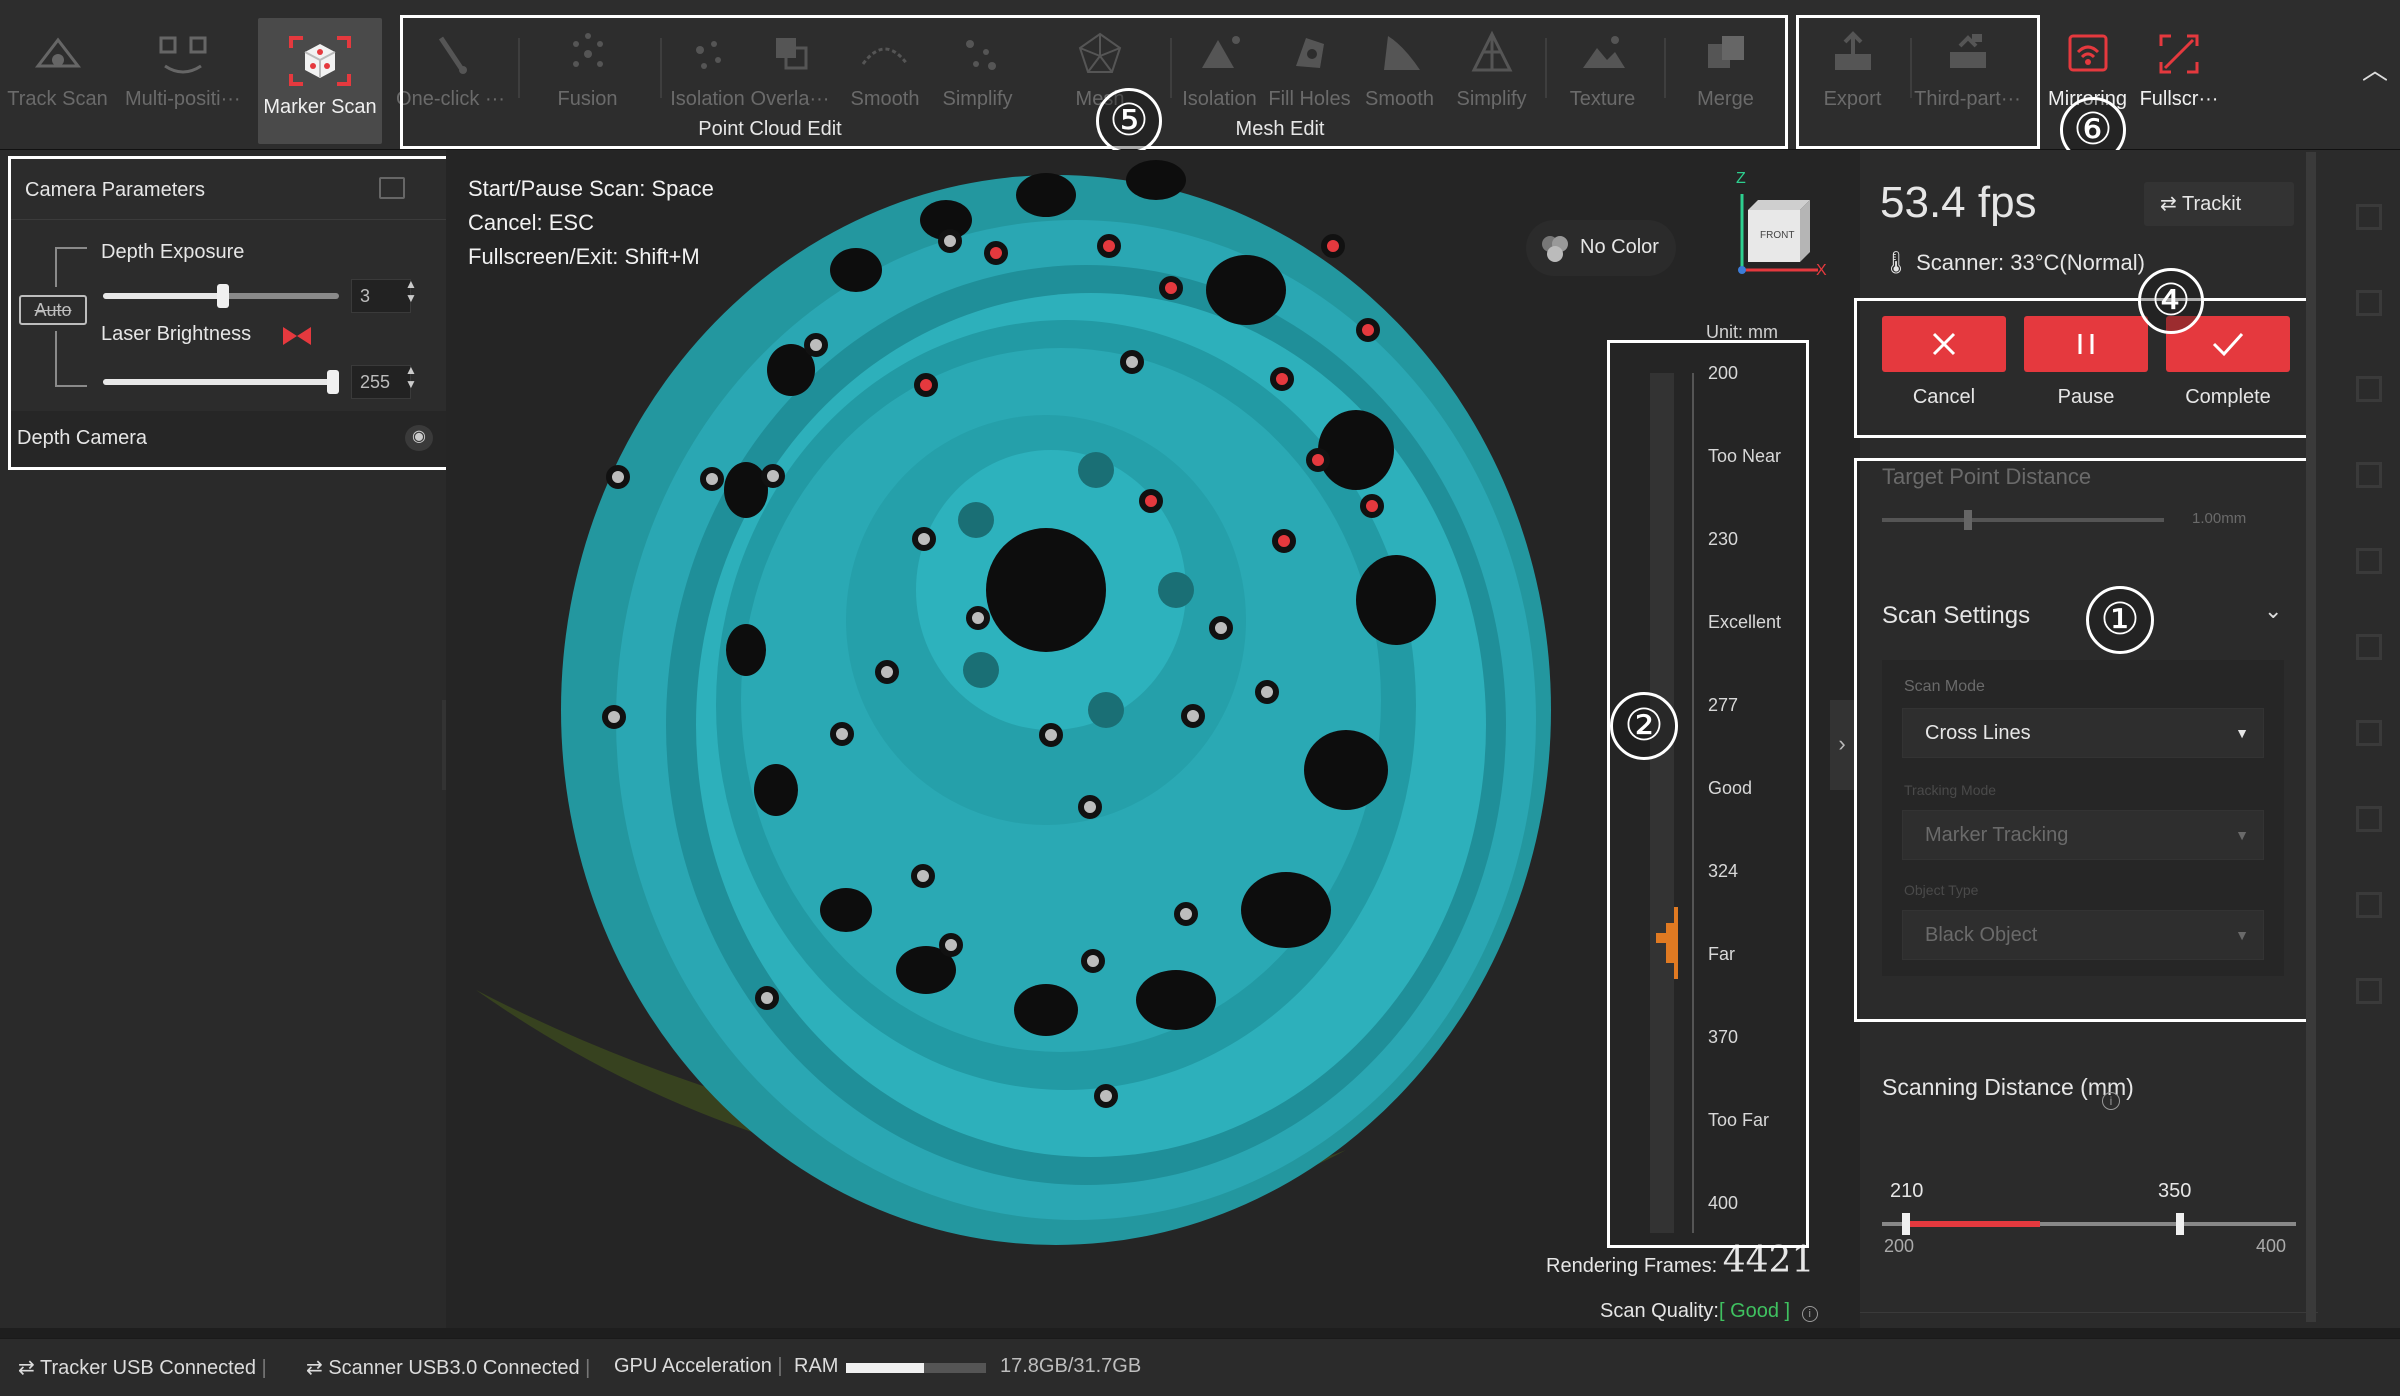 The image size is (2400, 1396). I want to click on fullscreen-button: Fullscr···, so click(2179, 74).